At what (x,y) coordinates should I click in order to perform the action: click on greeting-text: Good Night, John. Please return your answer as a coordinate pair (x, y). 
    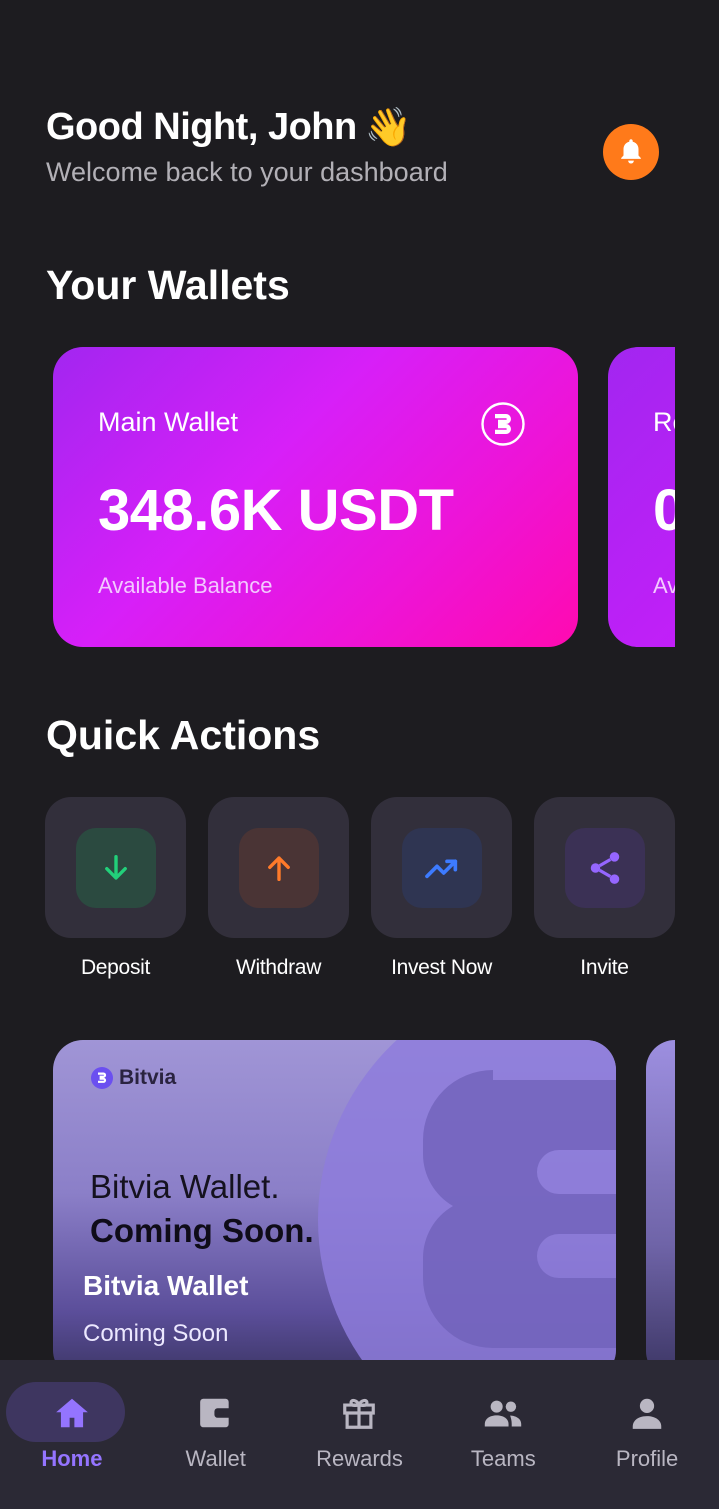
    Looking at the image, I should click on (201, 127).